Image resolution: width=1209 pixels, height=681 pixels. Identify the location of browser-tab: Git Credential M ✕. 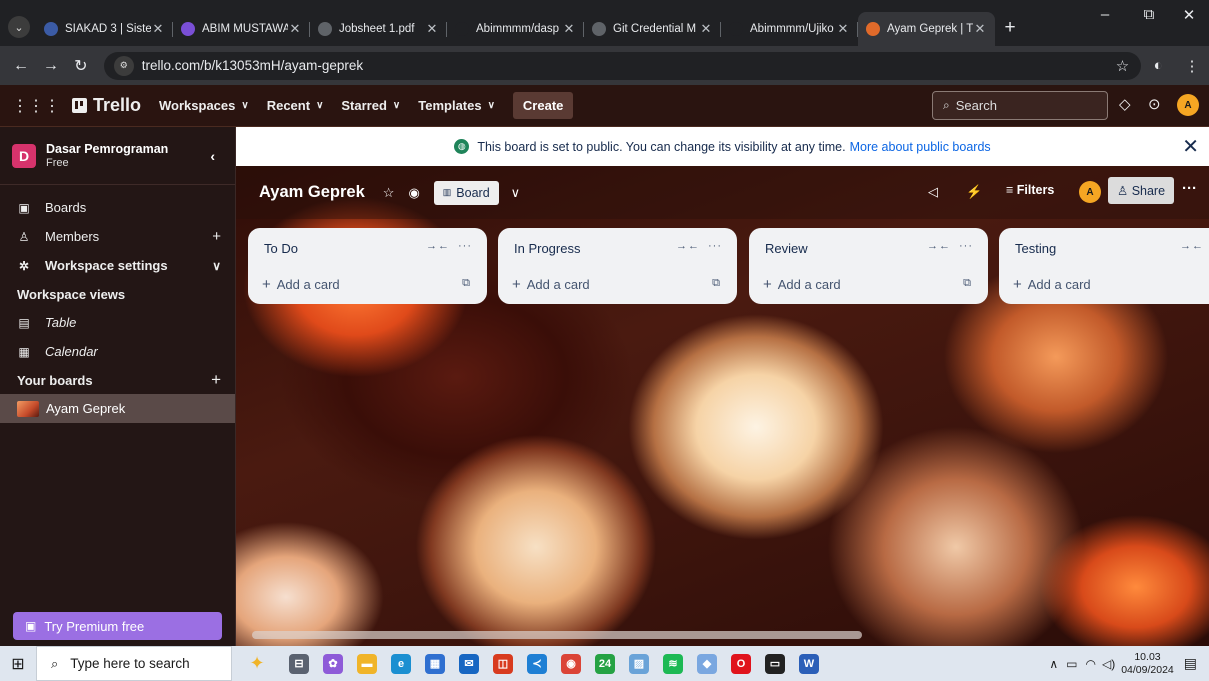
(652, 29).